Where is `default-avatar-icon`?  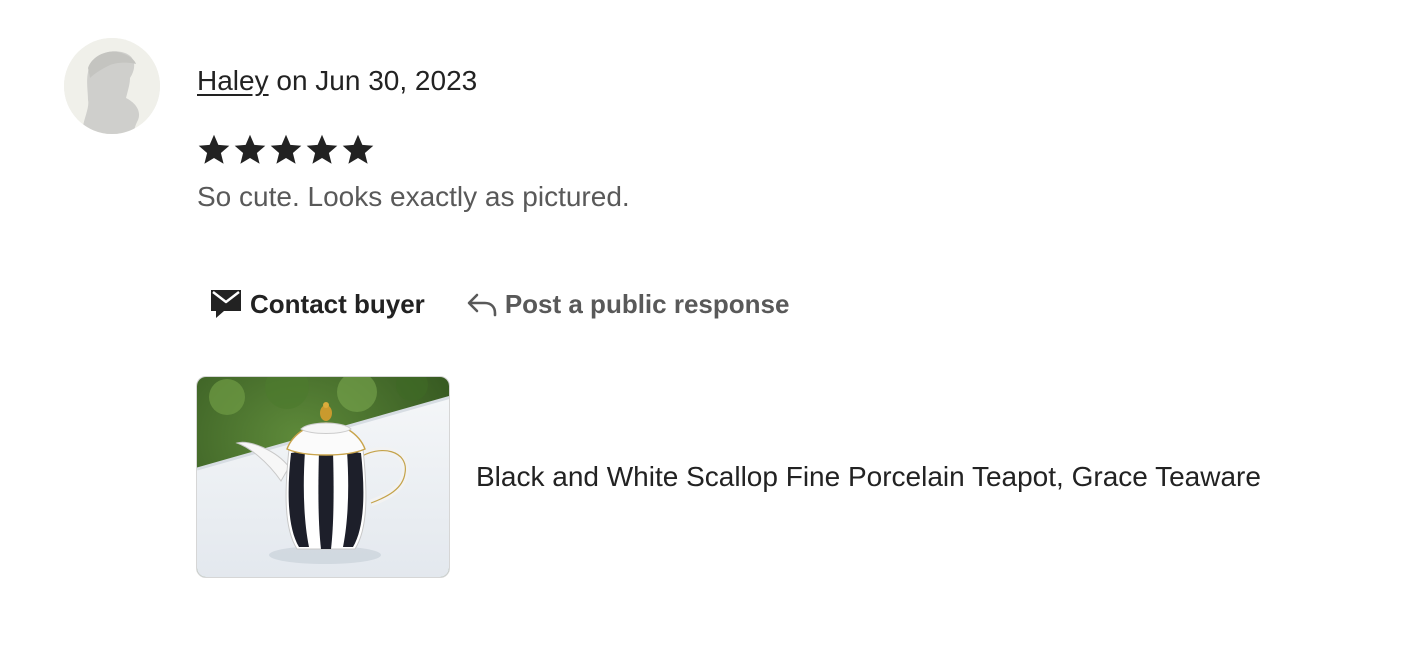 default-avatar-icon is located at coordinates (112, 86).